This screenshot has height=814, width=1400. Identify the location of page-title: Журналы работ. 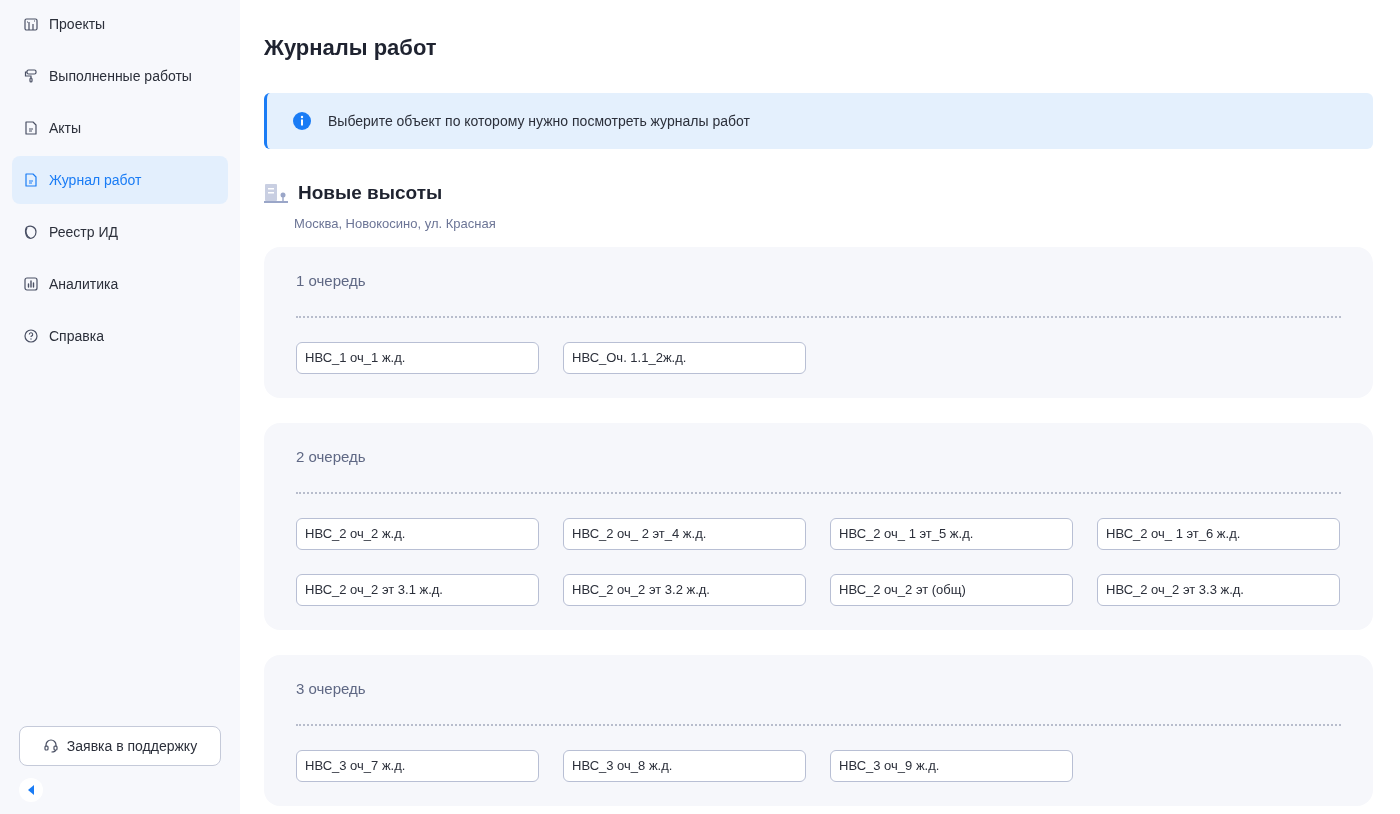
(351, 48).